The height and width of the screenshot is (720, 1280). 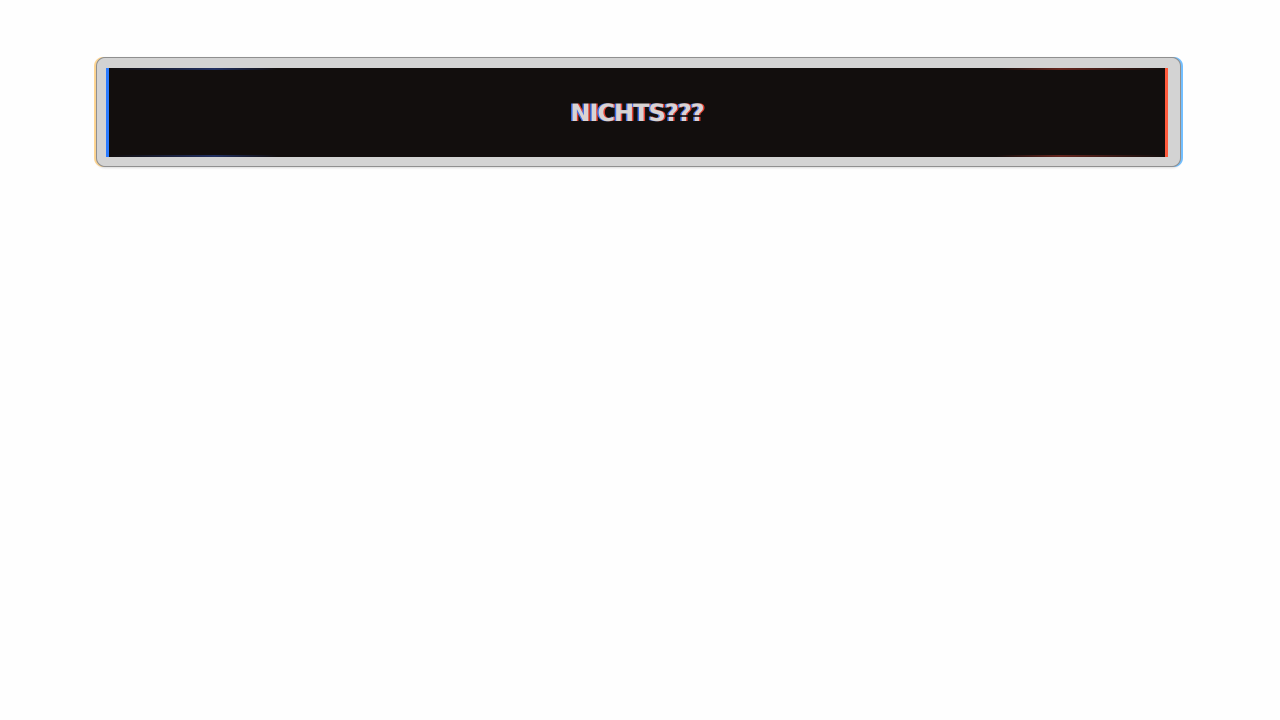 I want to click on message-banner-panel: NICHTS???, so click(x=637, y=112).